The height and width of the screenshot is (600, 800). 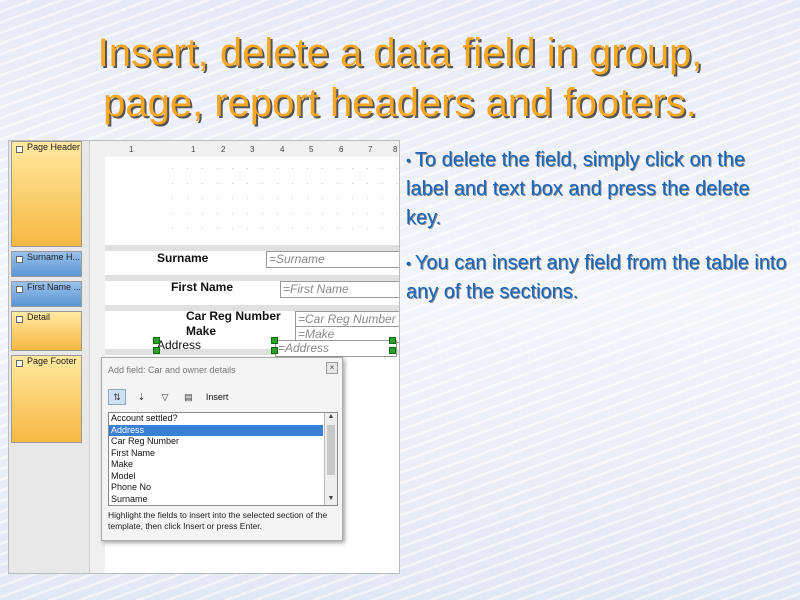 What do you see at coordinates (188, 397) in the screenshot?
I see `insert-field-icon: ▤` at bounding box center [188, 397].